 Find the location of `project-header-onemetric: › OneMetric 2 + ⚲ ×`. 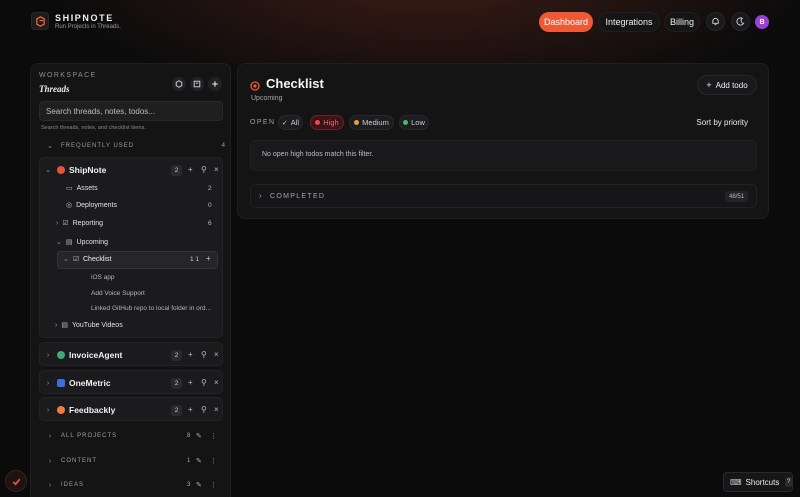

project-header-onemetric: › OneMetric 2 + ⚲ × is located at coordinates (132, 383).